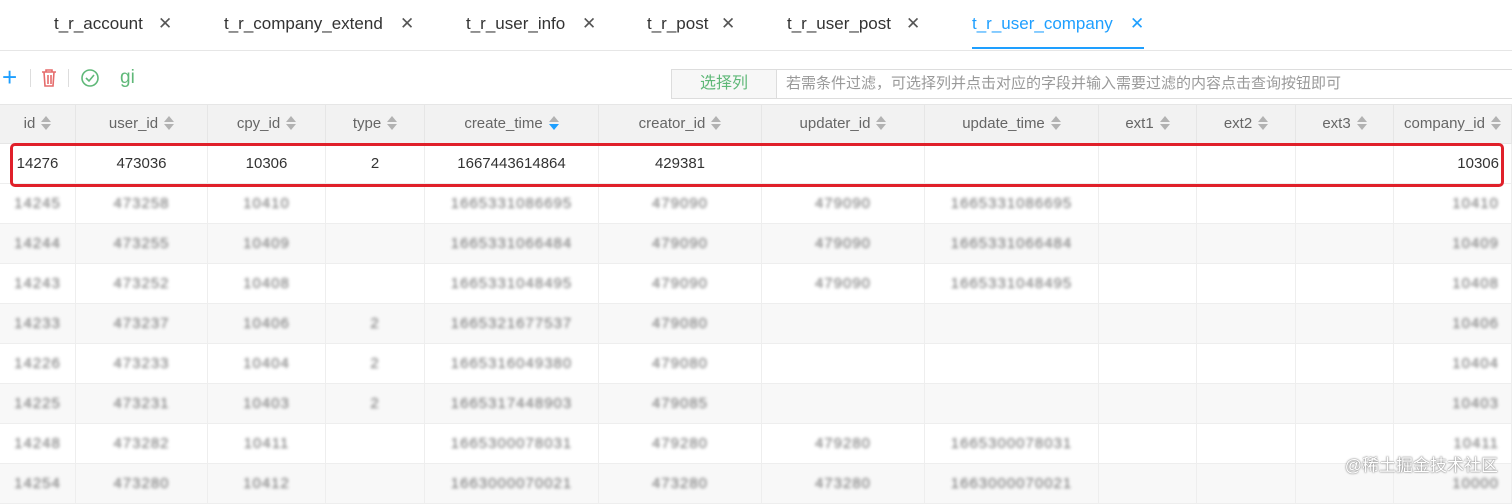 The width and height of the screenshot is (1512, 504). What do you see at coordinates (680, 125) in the screenshot?
I see `column-header-creator-id: creator_id` at bounding box center [680, 125].